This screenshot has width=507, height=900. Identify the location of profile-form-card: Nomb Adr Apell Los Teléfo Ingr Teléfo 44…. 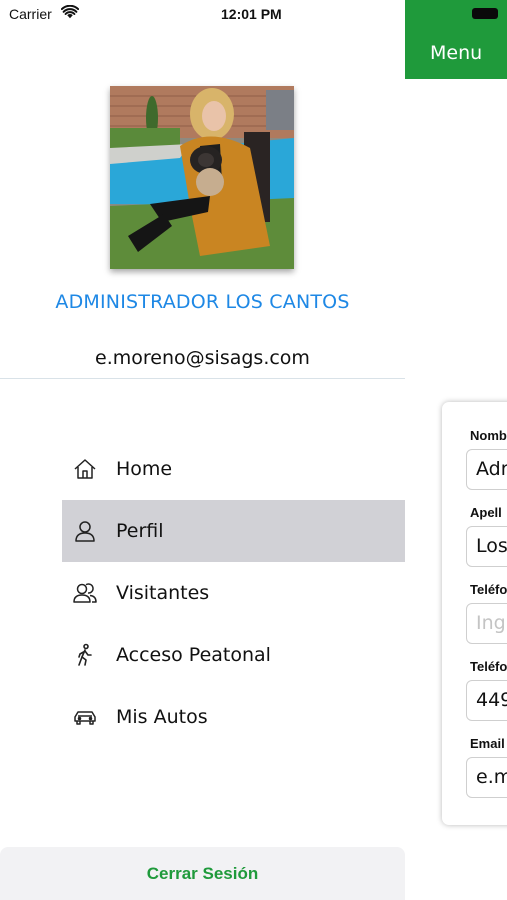
(474, 613).